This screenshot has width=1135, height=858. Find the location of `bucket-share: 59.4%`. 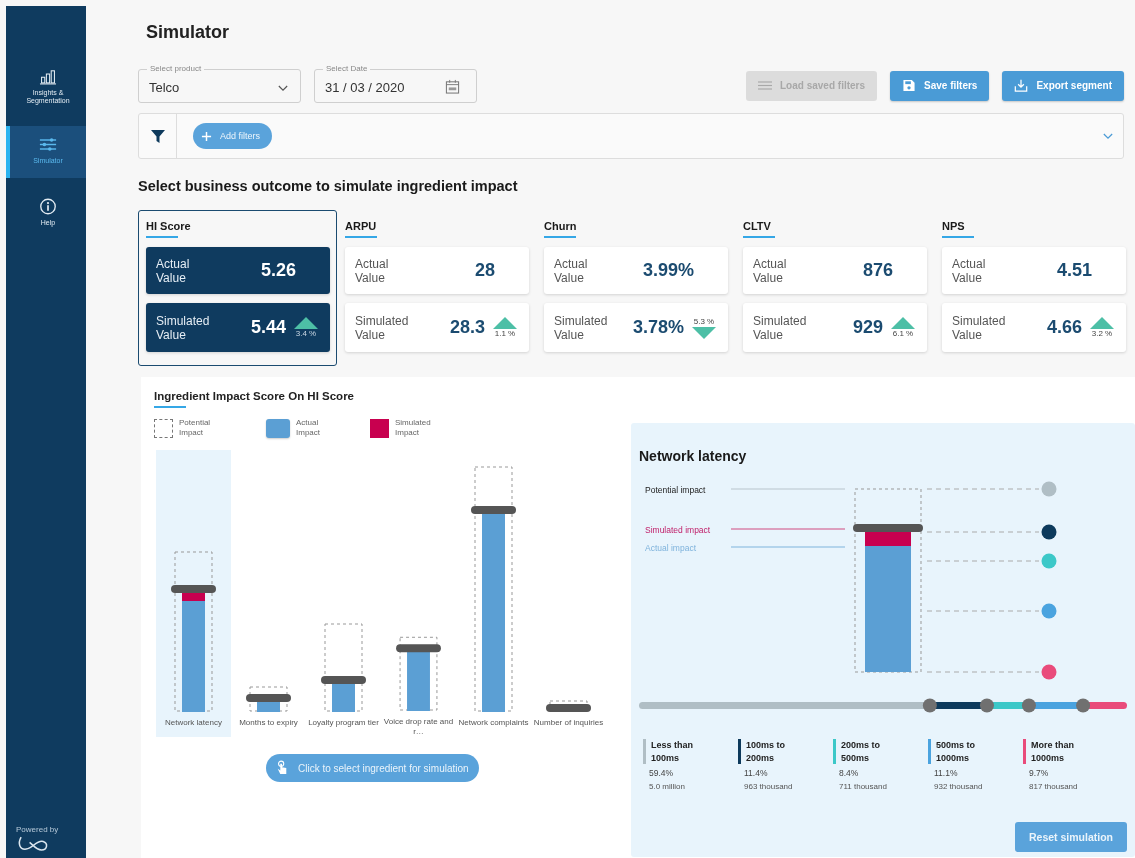

bucket-share: 59.4% is located at coordinates (662, 773).